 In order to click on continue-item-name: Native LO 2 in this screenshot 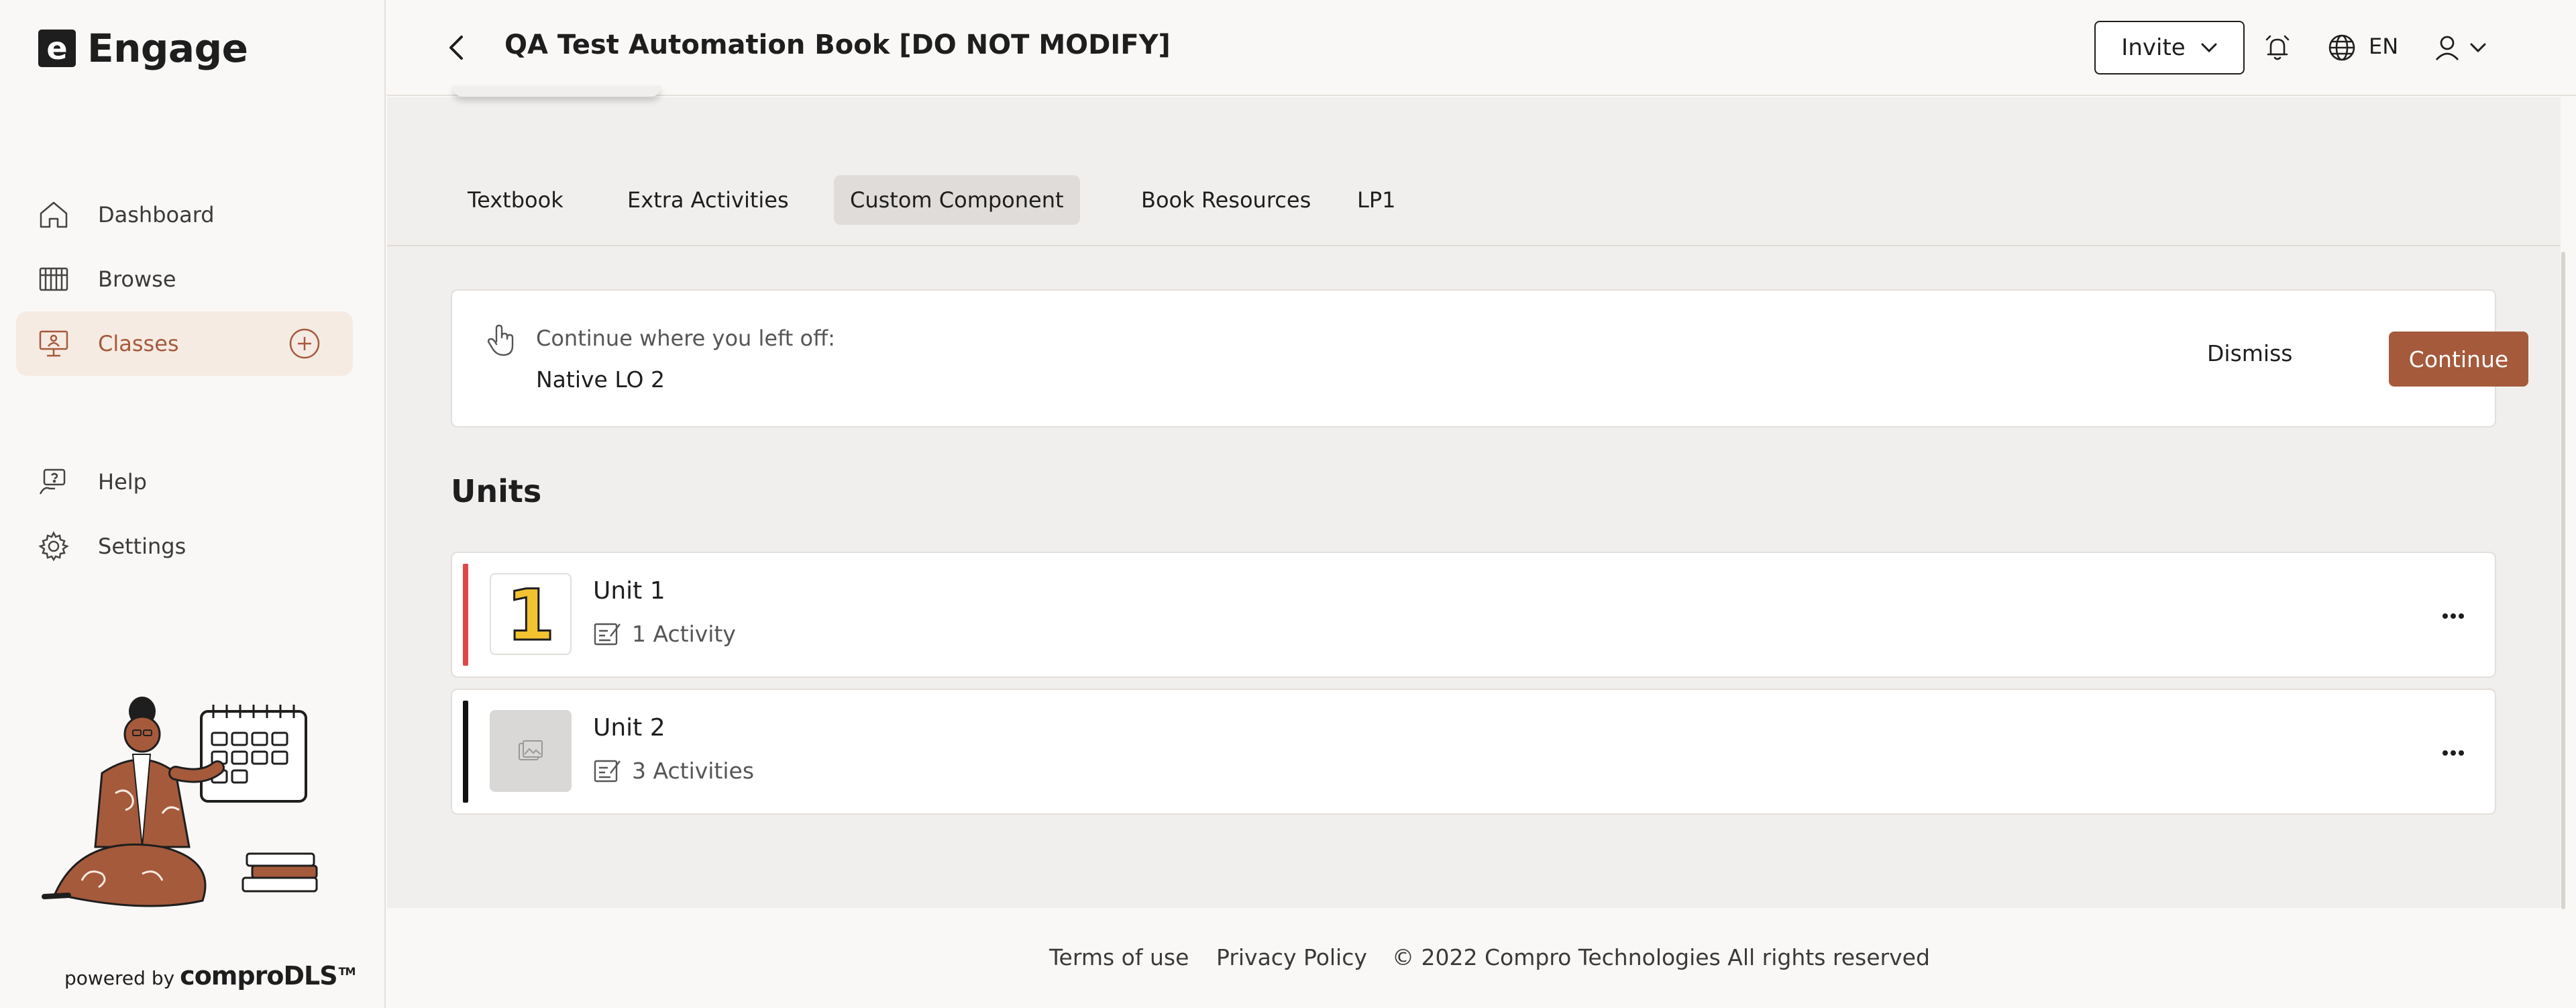, I will do `click(600, 379)`.